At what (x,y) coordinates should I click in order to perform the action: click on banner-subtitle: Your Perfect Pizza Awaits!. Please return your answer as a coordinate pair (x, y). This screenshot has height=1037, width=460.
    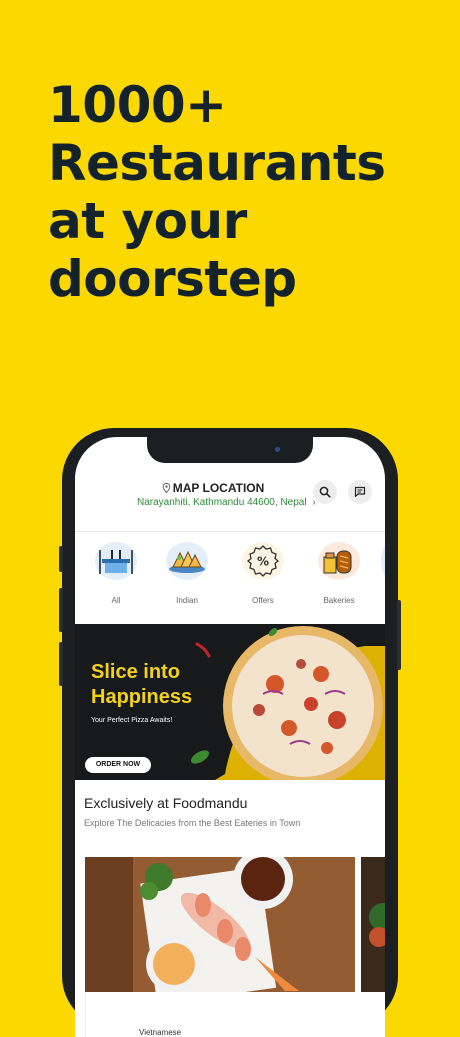
    Looking at the image, I should click on (132, 720).